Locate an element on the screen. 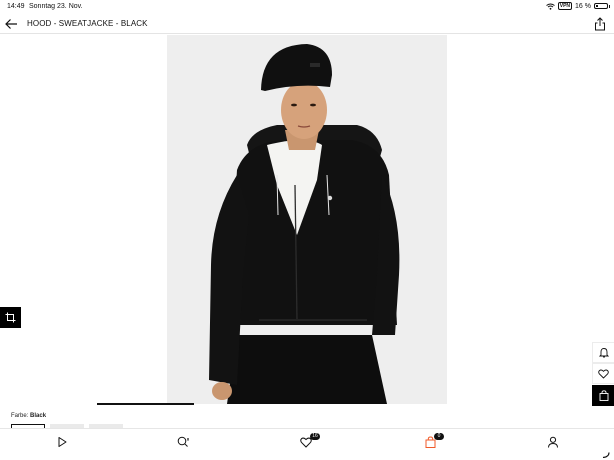  wishlist-count-badge: 16 is located at coordinates (315, 436).